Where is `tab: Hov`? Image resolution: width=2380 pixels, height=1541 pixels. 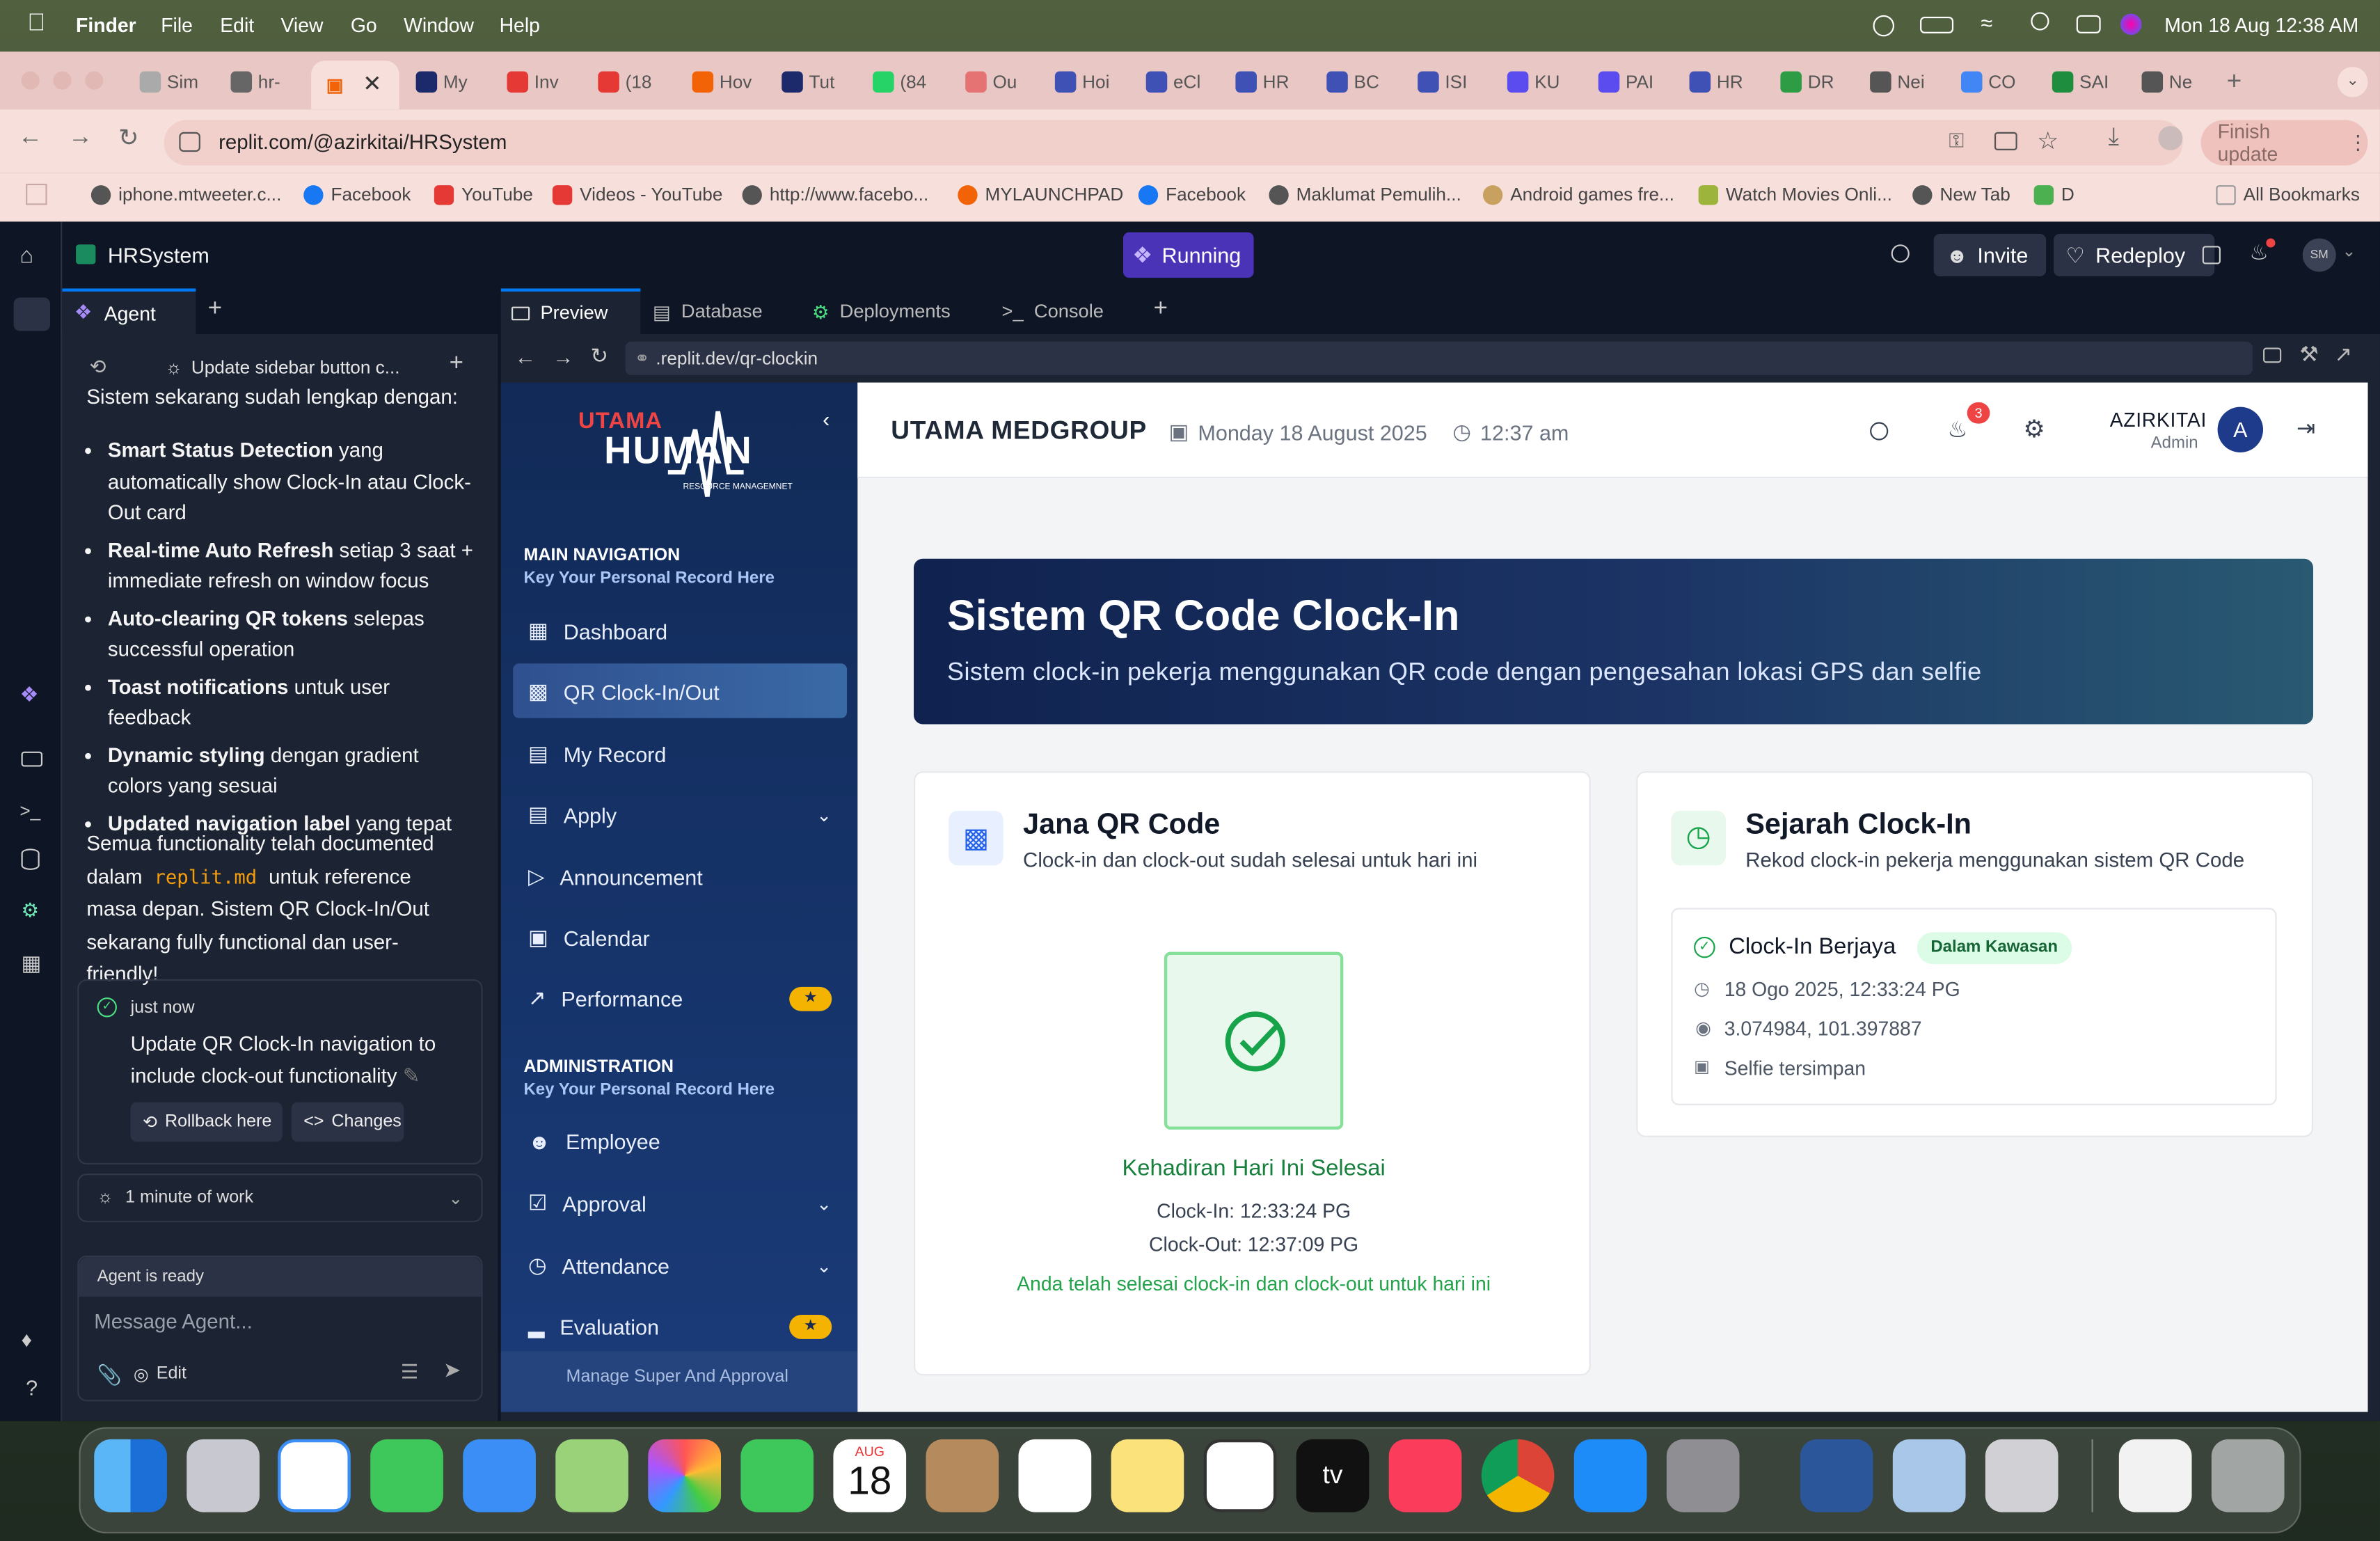
tab: Hov is located at coordinates (722, 82).